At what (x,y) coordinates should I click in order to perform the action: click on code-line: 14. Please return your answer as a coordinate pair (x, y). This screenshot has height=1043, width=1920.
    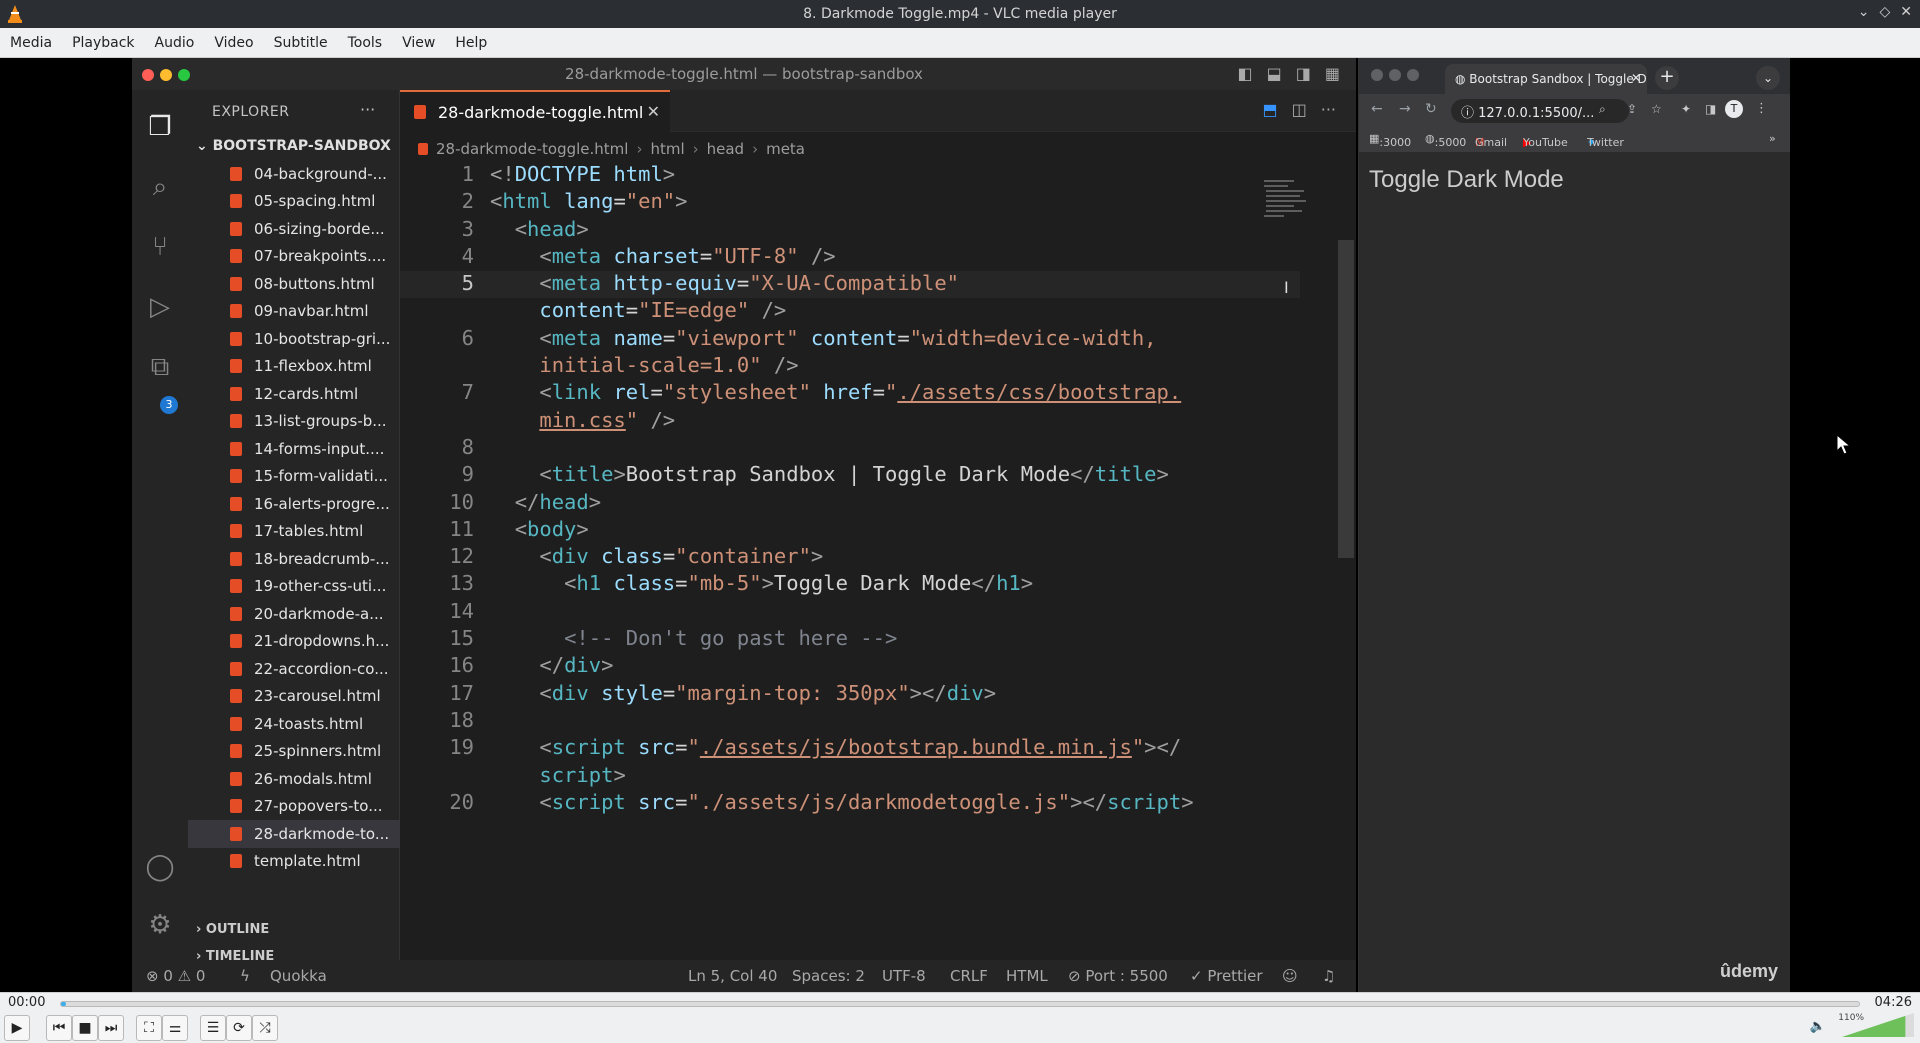
    Looking at the image, I should click on (461, 610).